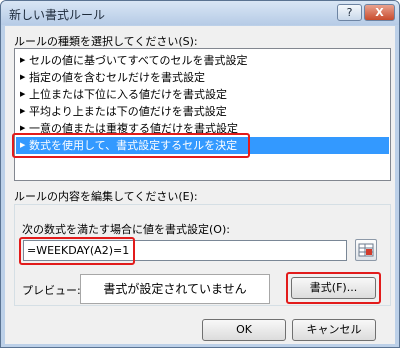 Image resolution: width=400 pixels, height=348 pixels. I want to click on formula-value: =WEEKDAY(A2)=1, so click(78, 250).